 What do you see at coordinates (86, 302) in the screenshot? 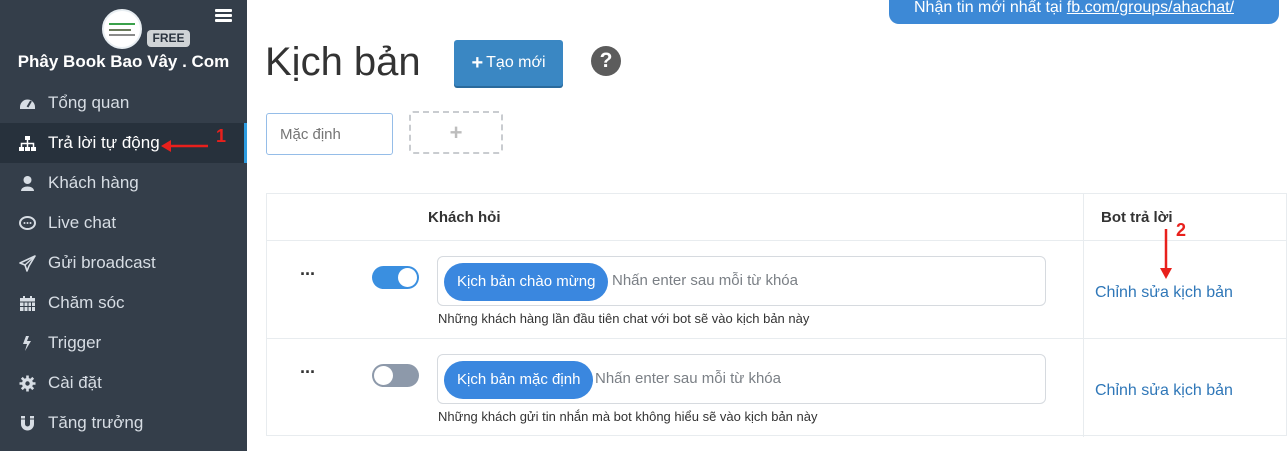
I see `sidebar-item-label: Chăm sóc` at bounding box center [86, 302].